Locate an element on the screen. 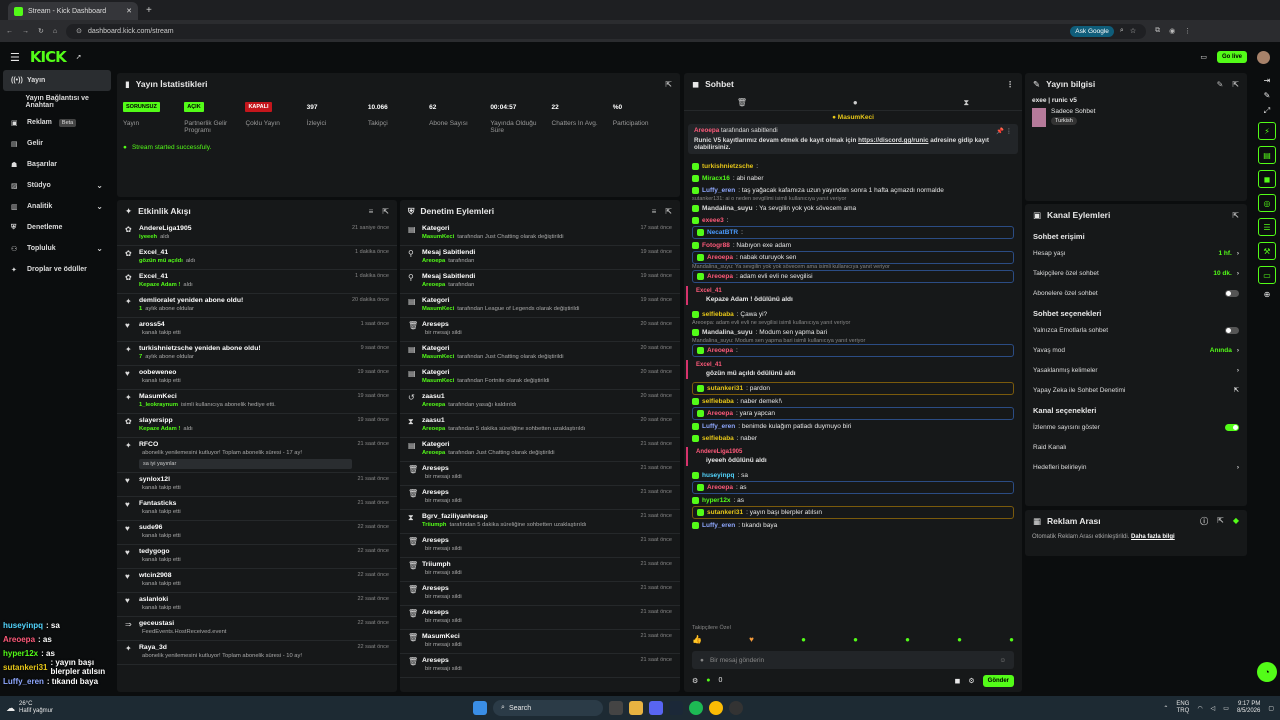  setting-row: İzlenme sayısını göster is located at coordinates (1136, 427).